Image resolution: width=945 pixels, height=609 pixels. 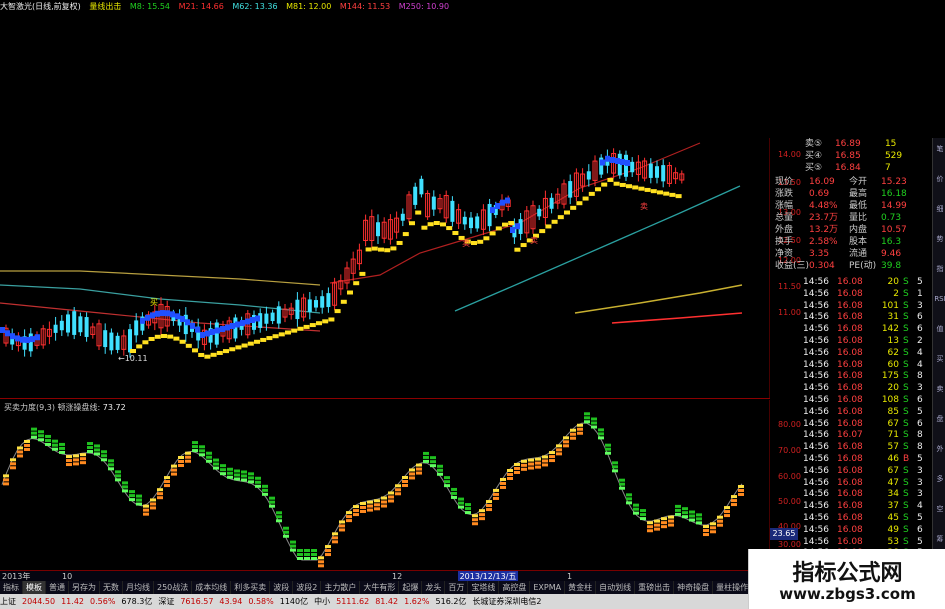 I want to click on indicator-tab: 高控盘, so click(x=515, y=587).